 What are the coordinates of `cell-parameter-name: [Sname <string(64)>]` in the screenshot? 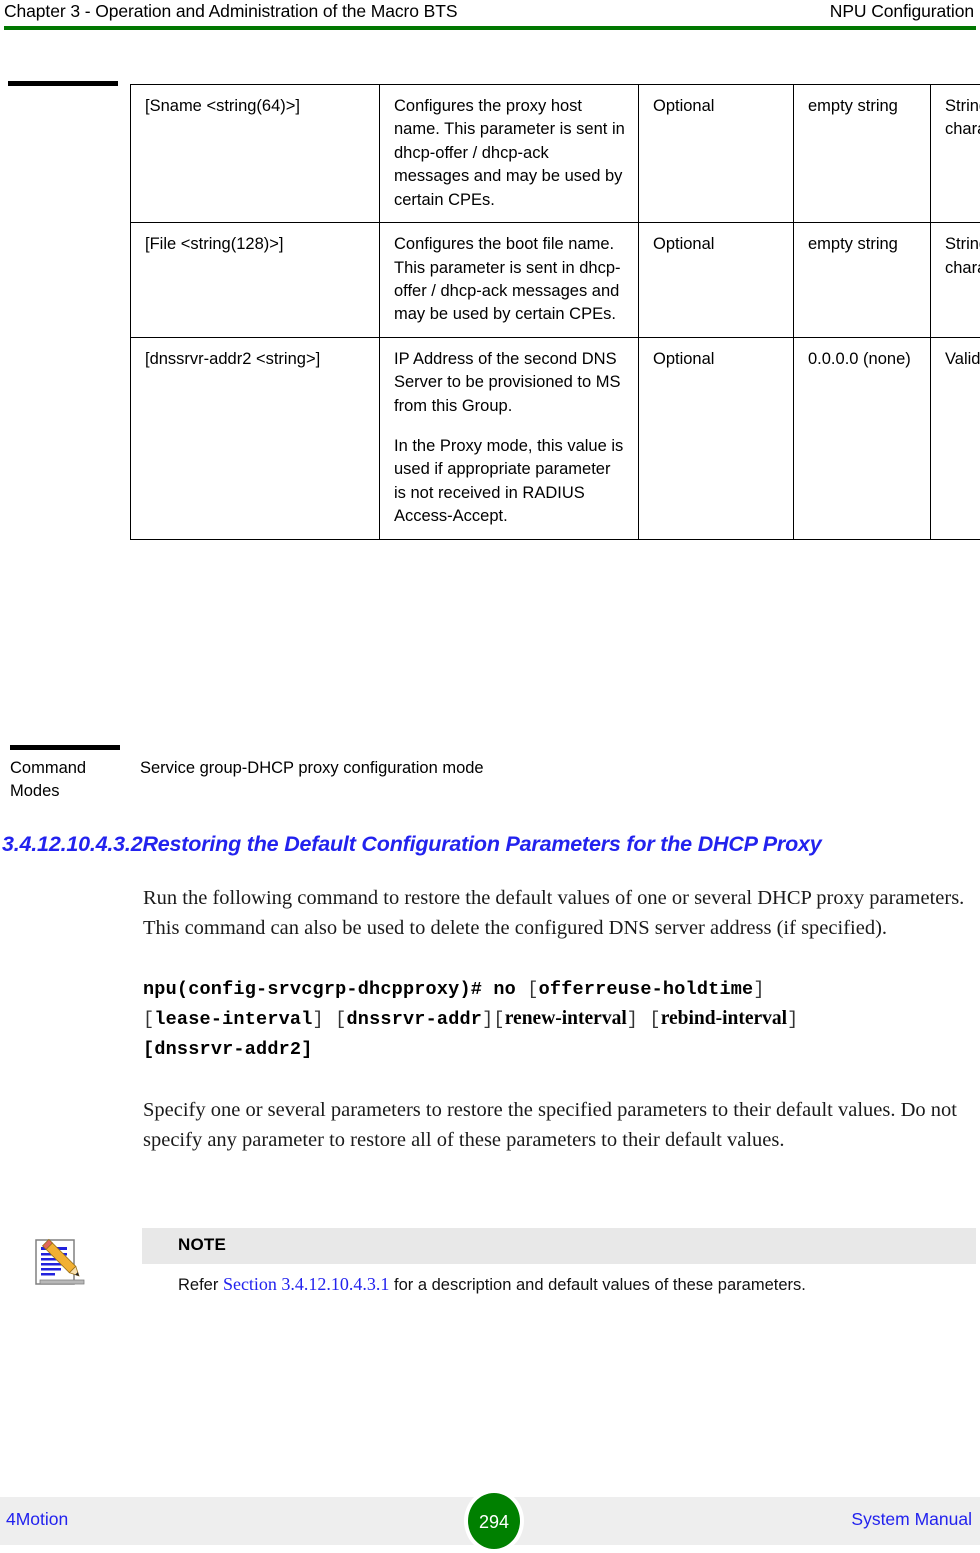 It's located at (255, 154).